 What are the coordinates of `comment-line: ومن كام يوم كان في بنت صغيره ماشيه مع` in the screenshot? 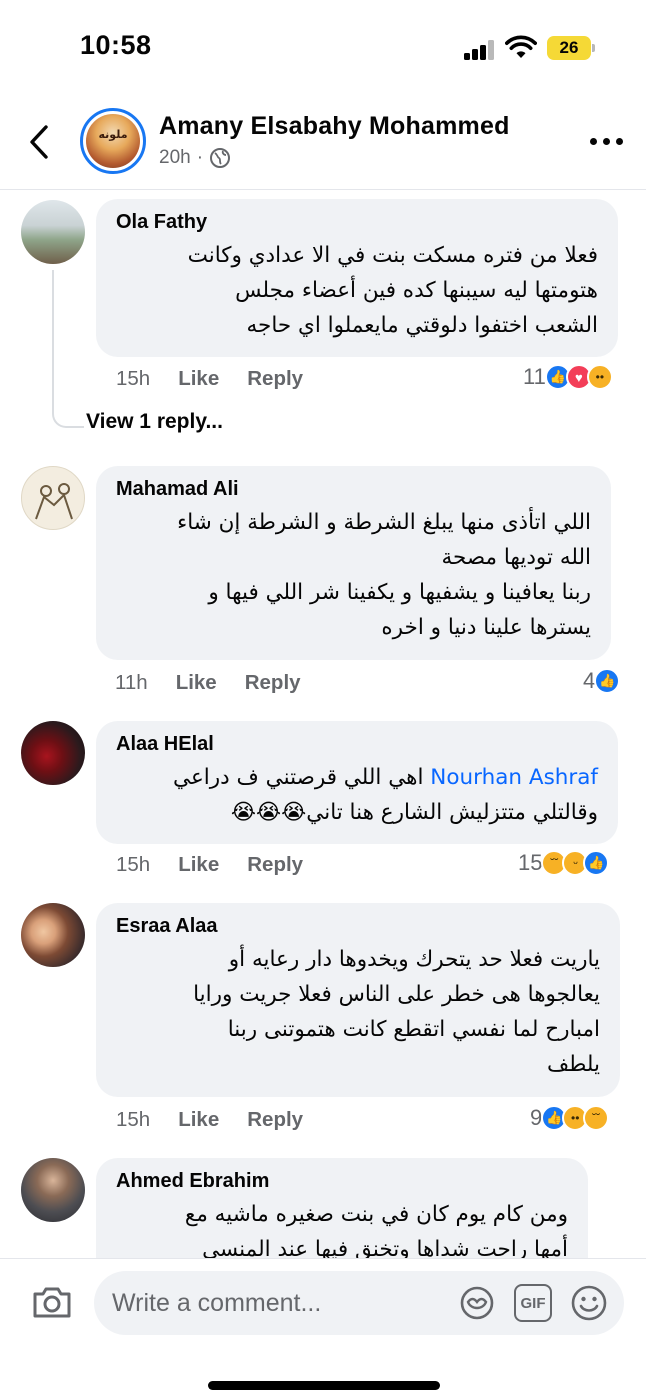 It's located at (376, 1214).